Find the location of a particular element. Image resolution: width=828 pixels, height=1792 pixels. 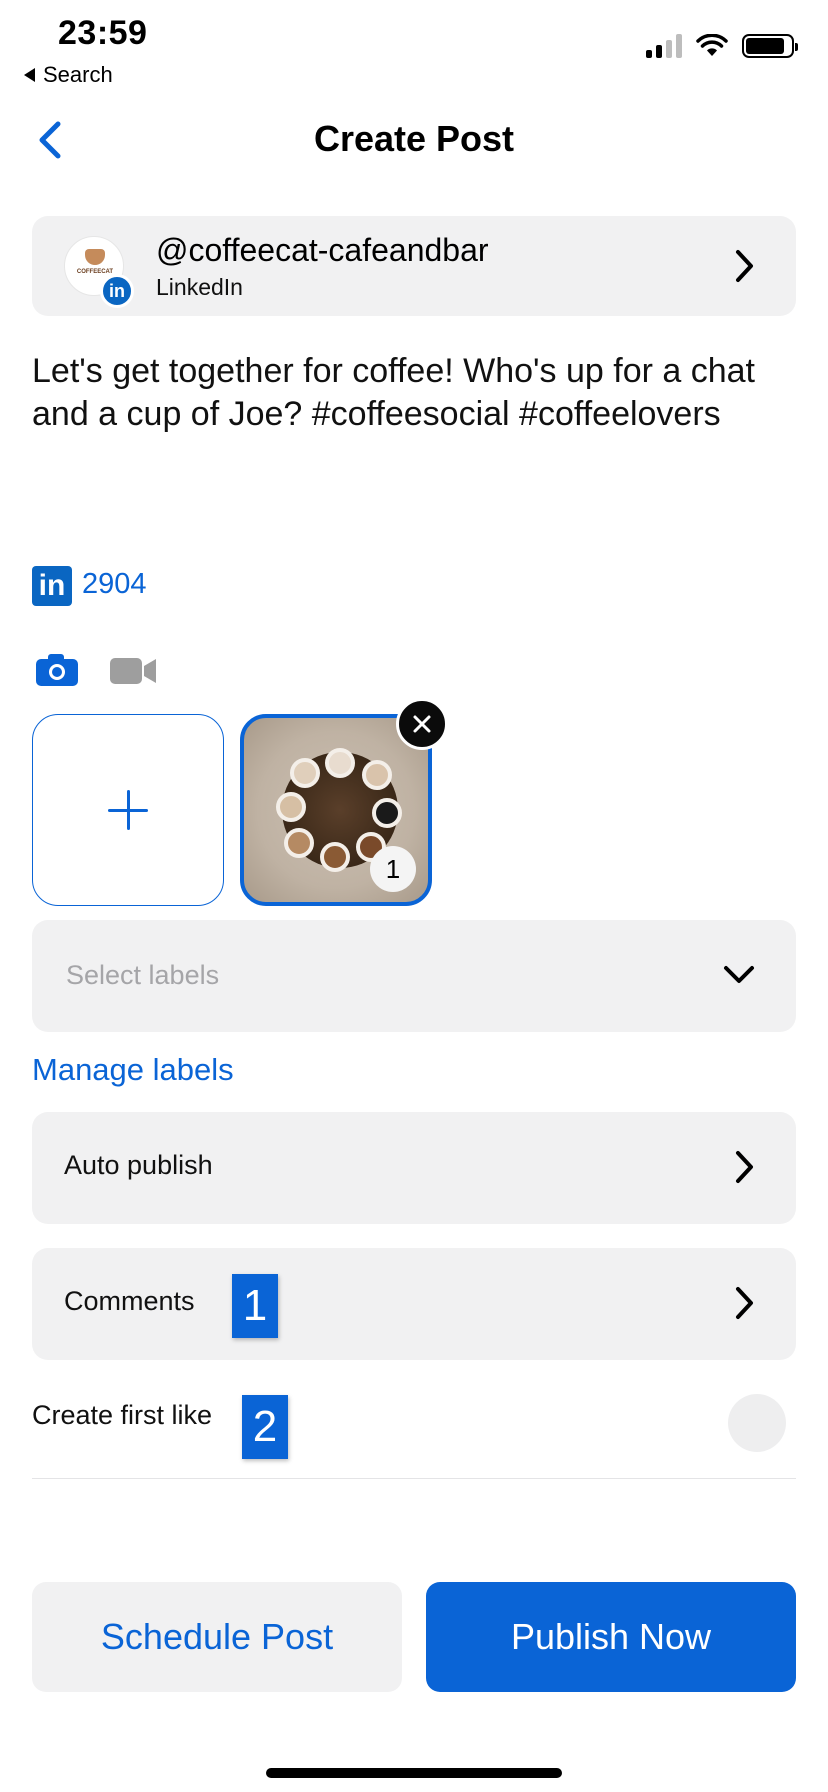

manage-labels-link: Manage labels is located at coordinates (133, 1070).